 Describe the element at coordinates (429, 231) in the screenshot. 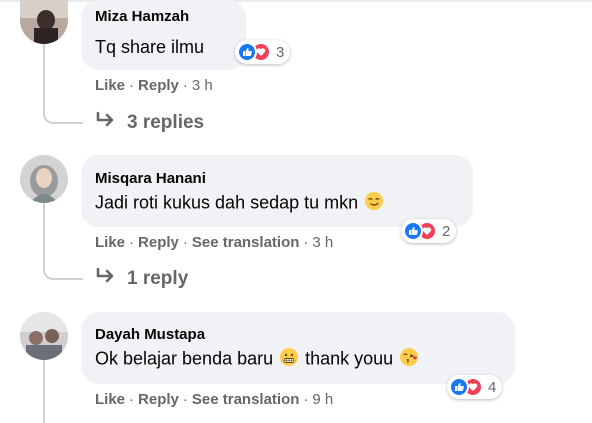

I see `reactions-summary: 2` at that location.